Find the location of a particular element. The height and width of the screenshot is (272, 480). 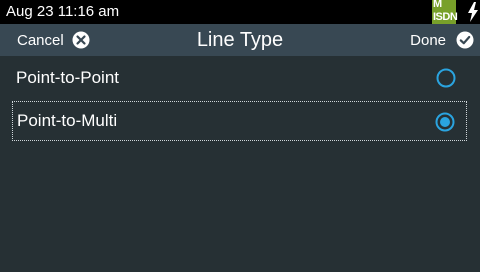

badge-mode-letter: M is located at coordinates (438, 5).